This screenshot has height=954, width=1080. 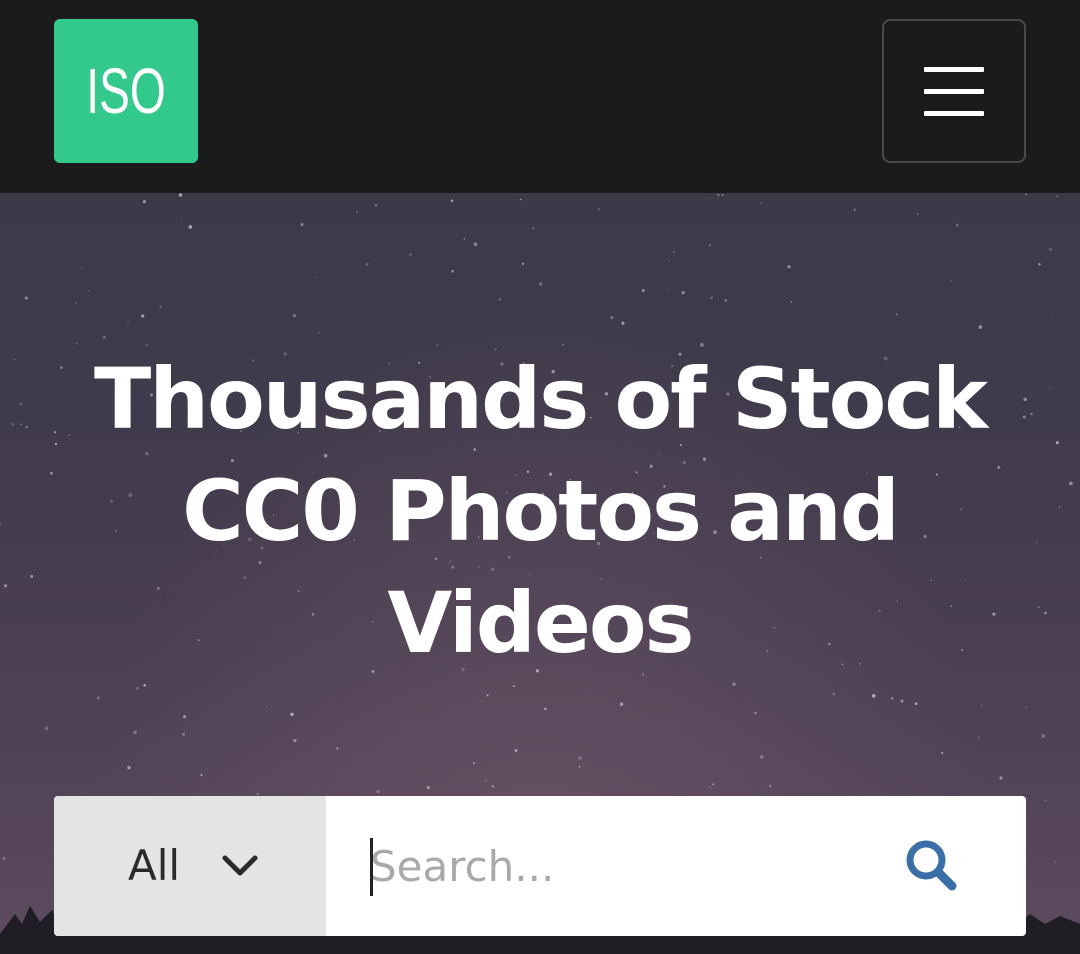 I want to click on logo-text: ISO, so click(x=126, y=91).